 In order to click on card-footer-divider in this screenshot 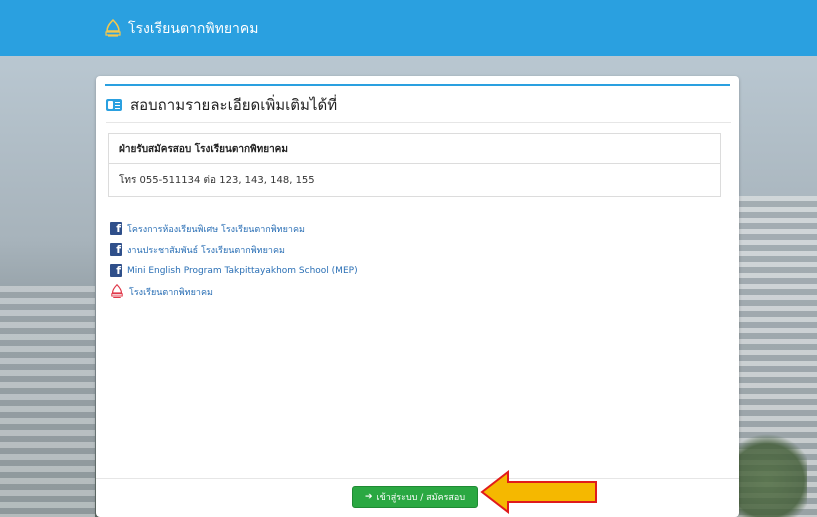, I will do `click(417, 478)`.